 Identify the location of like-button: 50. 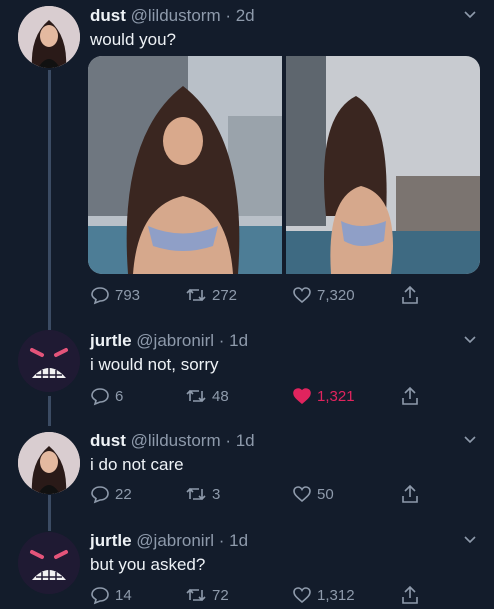
(313, 494).